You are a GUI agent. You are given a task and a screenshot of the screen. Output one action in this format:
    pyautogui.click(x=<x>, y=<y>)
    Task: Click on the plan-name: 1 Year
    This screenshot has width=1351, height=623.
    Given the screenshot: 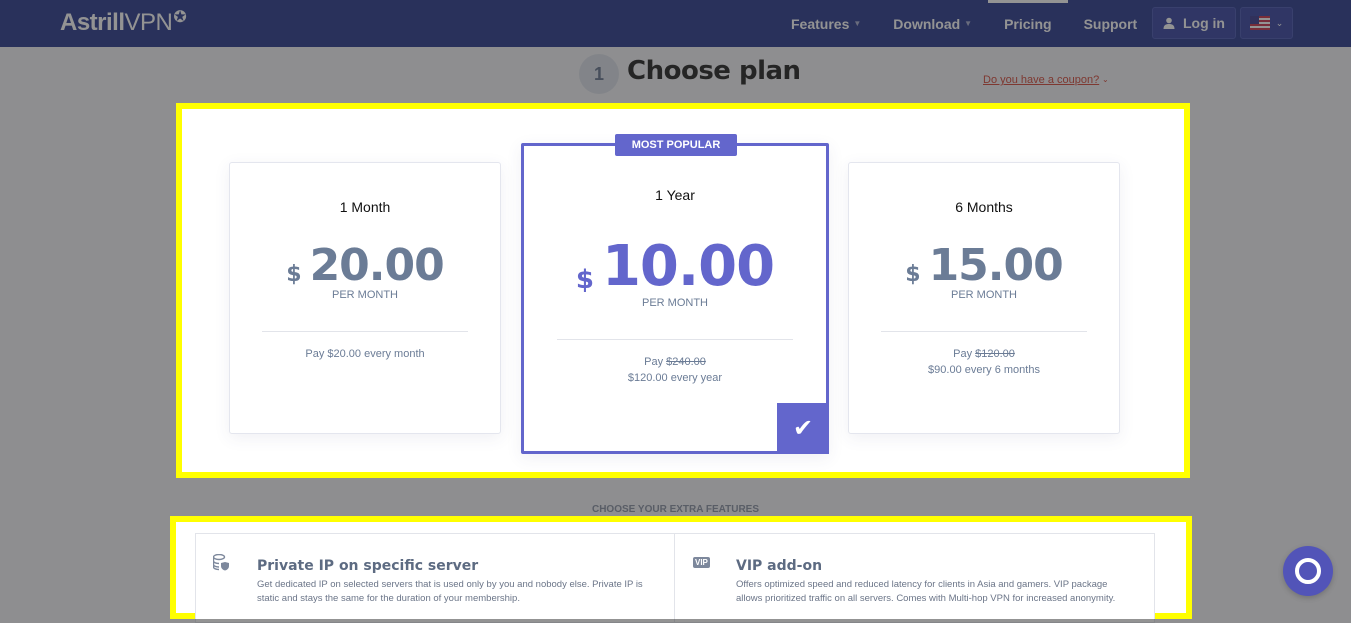 What is the action you would take?
    pyautogui.click(x=675, y=195)
    